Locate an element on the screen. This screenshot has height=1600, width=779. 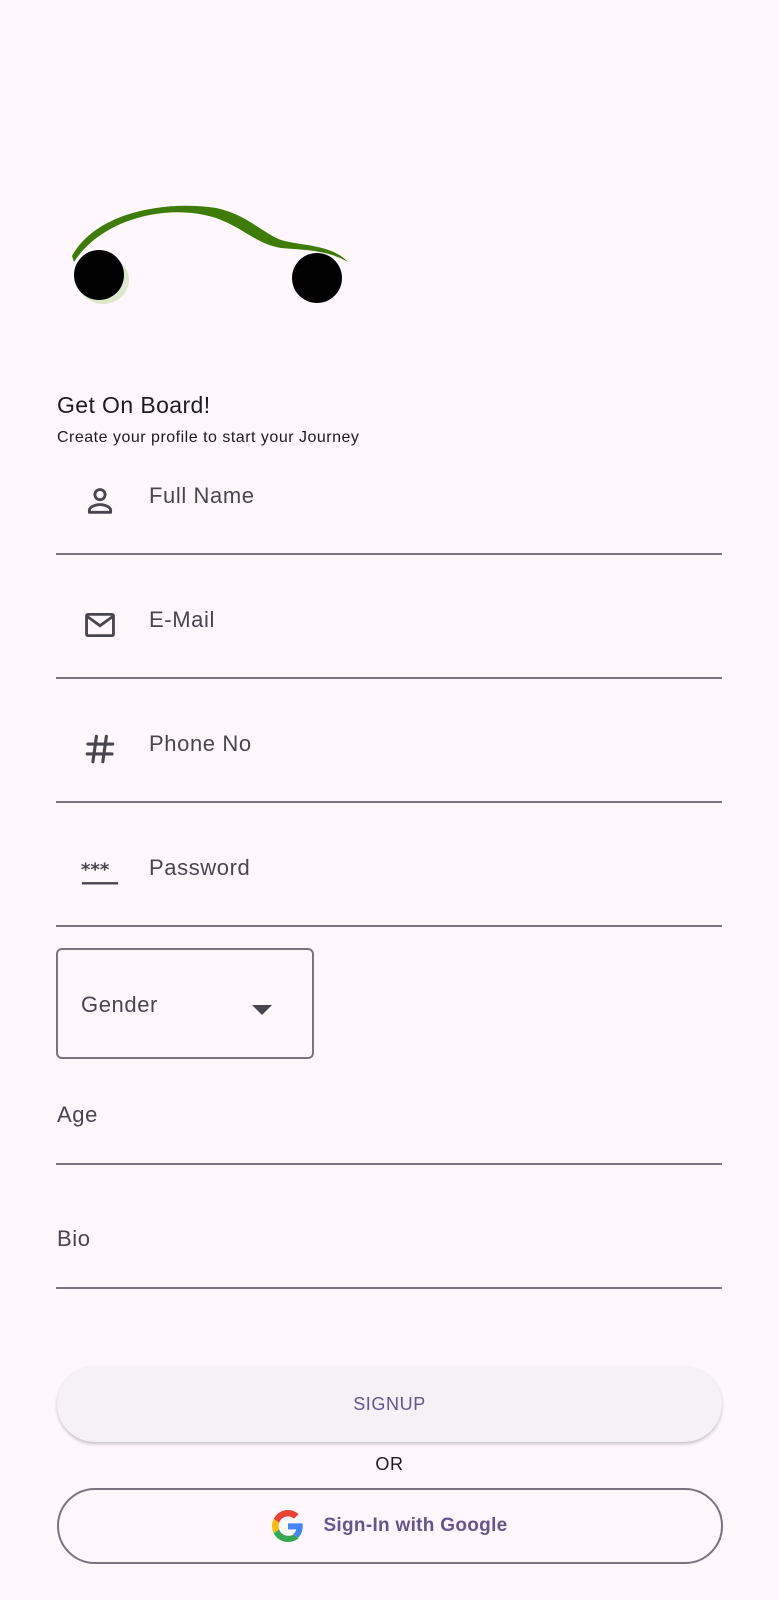
age-field: Age is located at coordinates (389, 1105).